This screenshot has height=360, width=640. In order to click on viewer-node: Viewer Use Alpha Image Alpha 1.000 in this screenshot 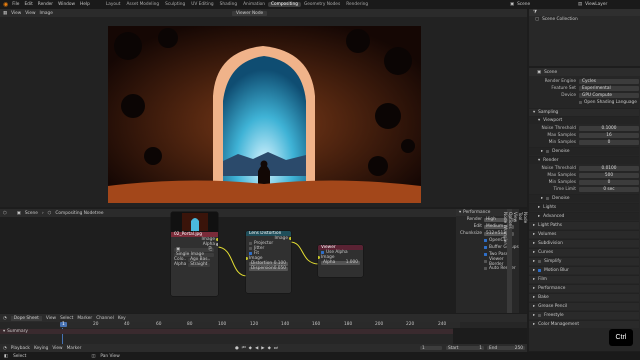, I will do `click(340, 261)`.